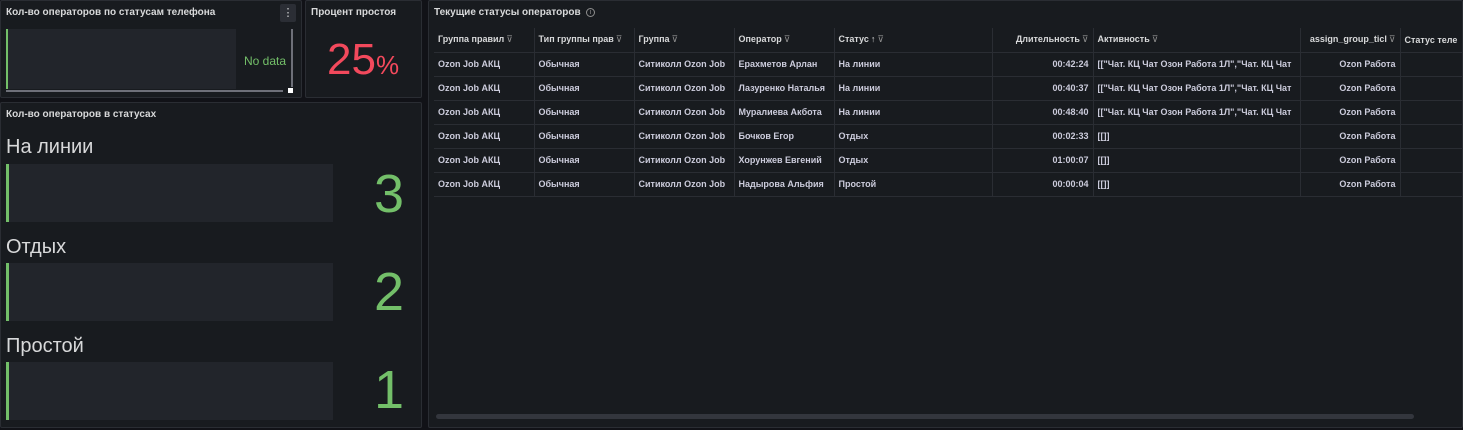 This screenshot has height=430, width=1463. I want to click on no-data-label: No data, so click(265, 61).